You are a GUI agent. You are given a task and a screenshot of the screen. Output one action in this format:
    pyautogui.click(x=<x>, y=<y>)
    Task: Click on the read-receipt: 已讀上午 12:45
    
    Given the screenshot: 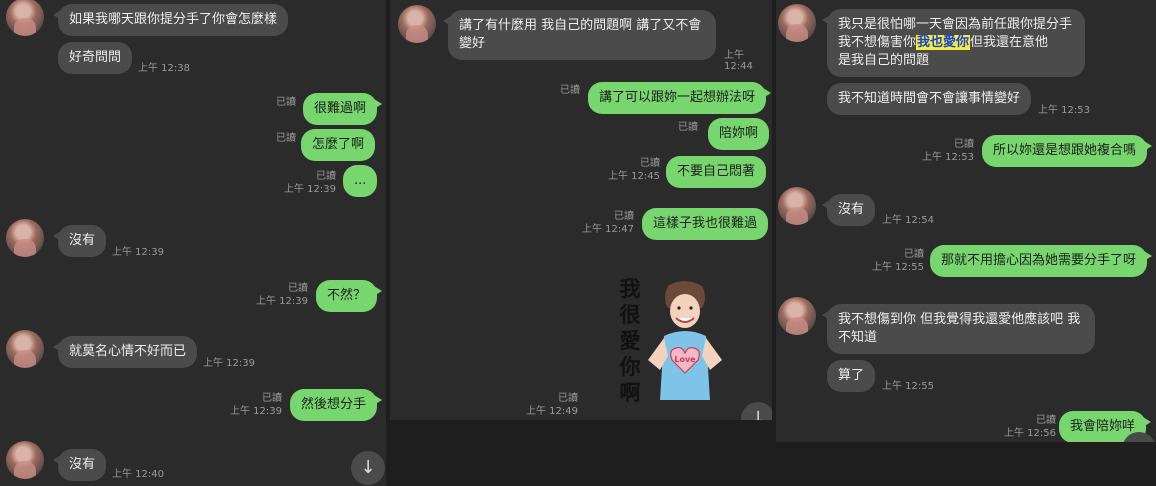 What is the action you would take?
    pyautogui.click(x=630, y=170)
    